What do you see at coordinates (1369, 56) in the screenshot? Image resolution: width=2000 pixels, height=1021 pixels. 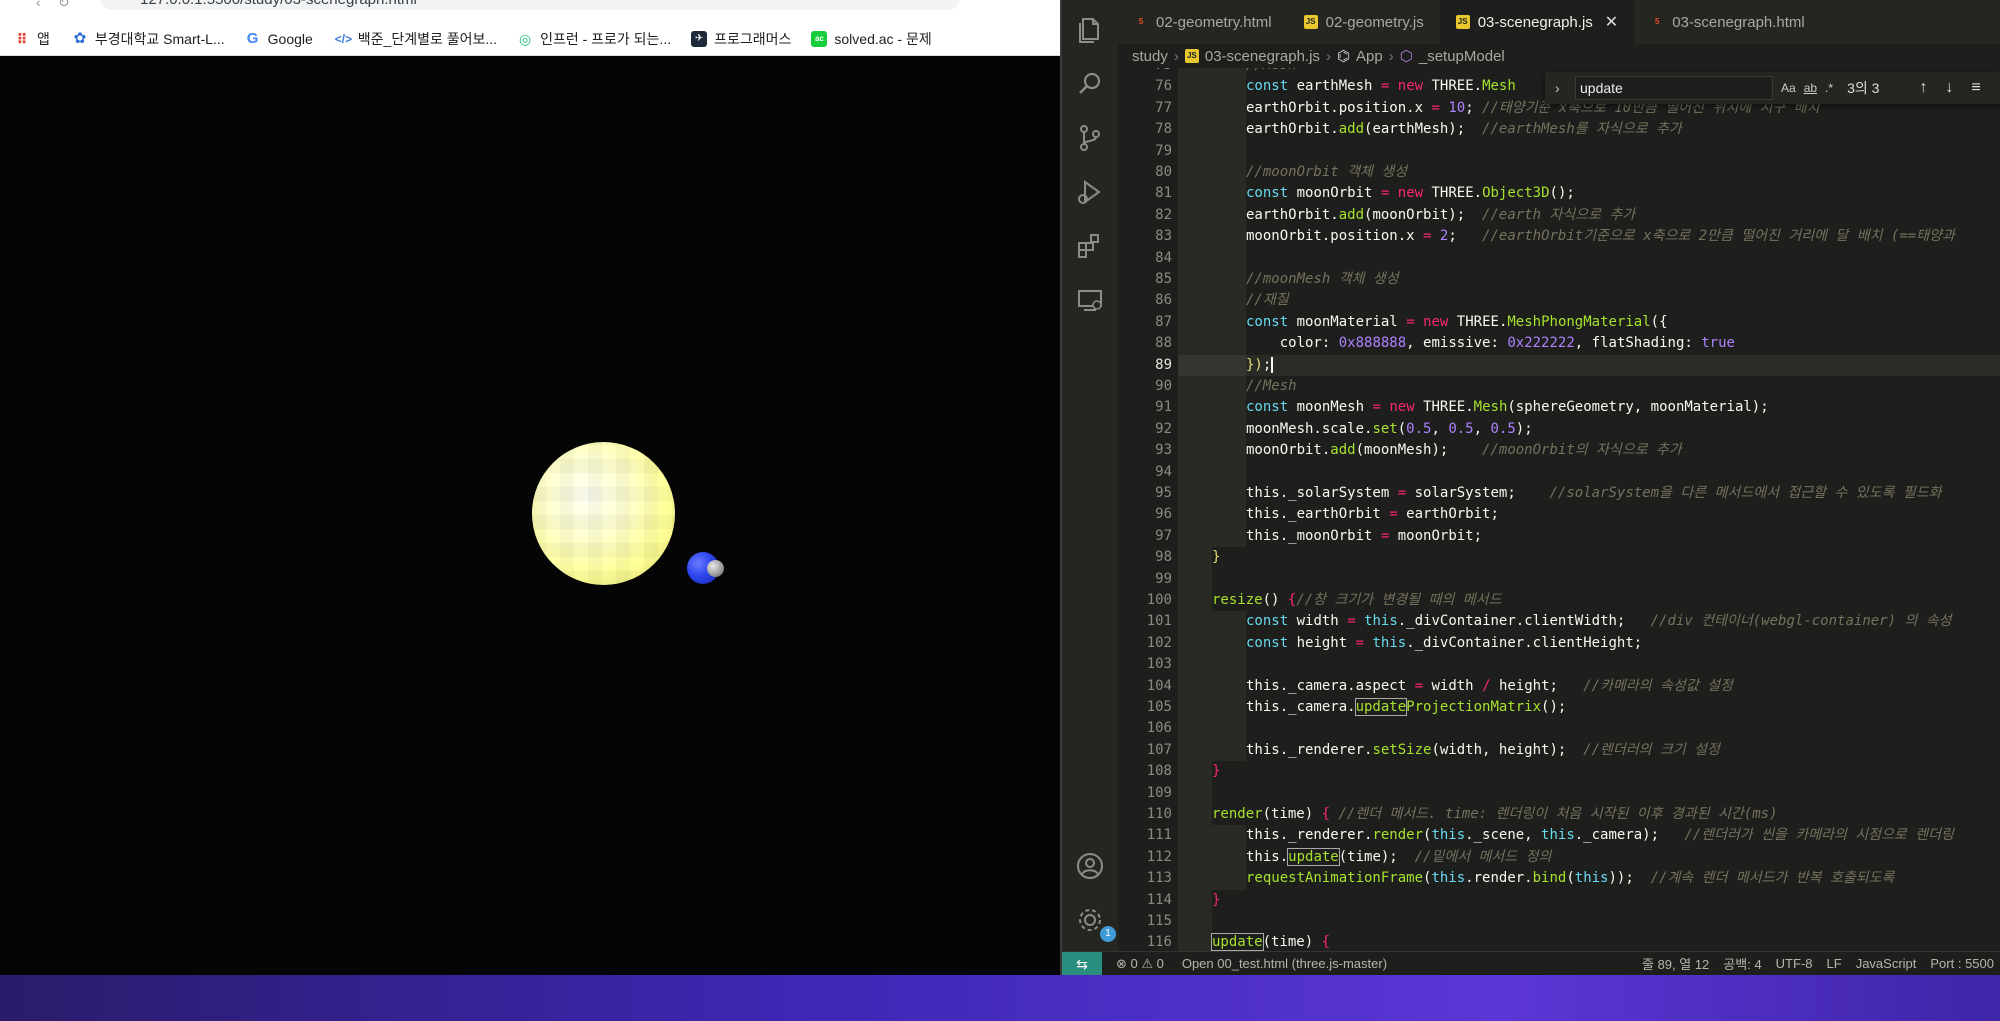 I see `breadcrumb-item: App` at bounding box center [1369, 56].